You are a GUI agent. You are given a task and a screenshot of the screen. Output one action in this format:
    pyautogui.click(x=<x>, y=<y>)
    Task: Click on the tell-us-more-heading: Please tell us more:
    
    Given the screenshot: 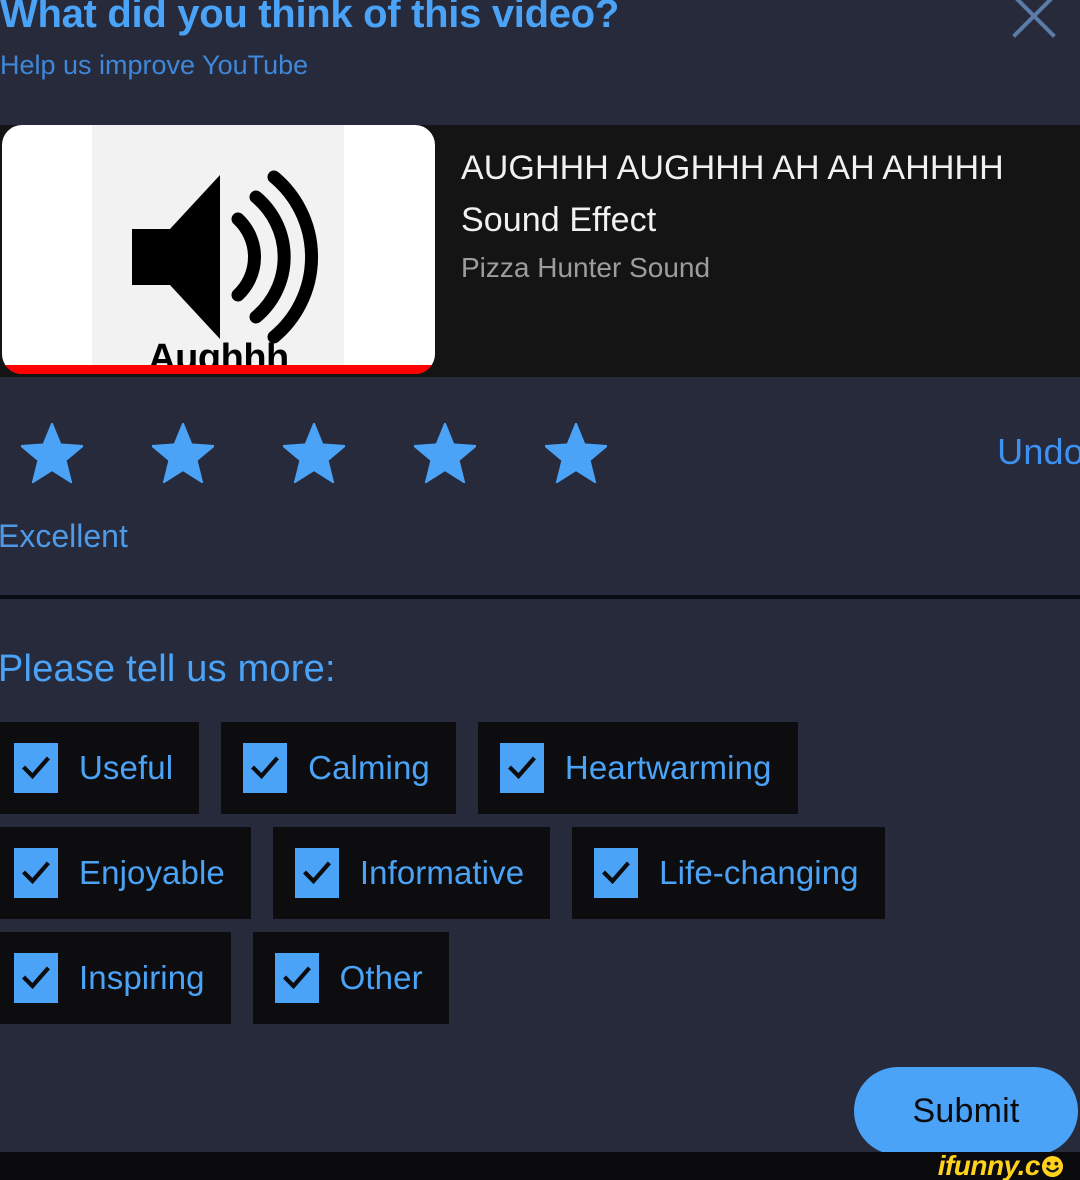 What is the action you would take?
    pyautogui.click(x=168, y=669)
    